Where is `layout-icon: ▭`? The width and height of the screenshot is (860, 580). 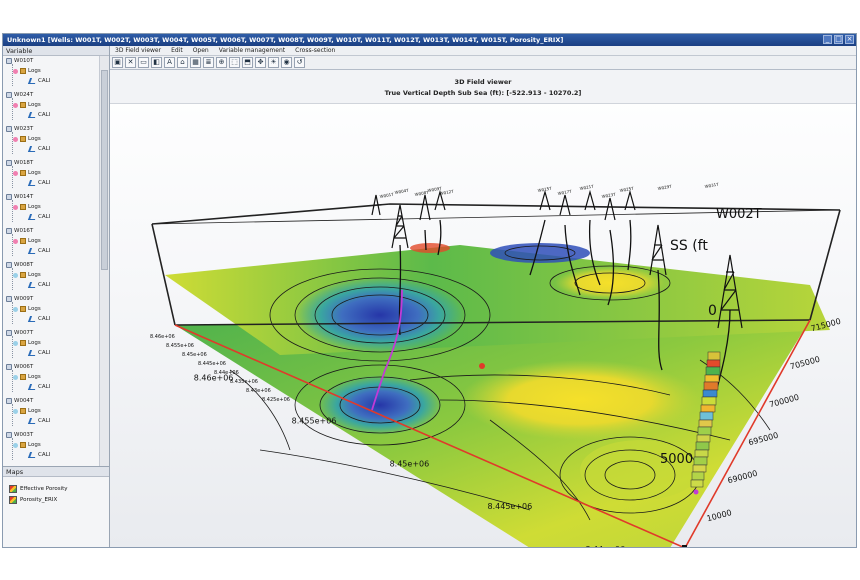
layout-icon: ▭ is located at coordinates (143, 62).